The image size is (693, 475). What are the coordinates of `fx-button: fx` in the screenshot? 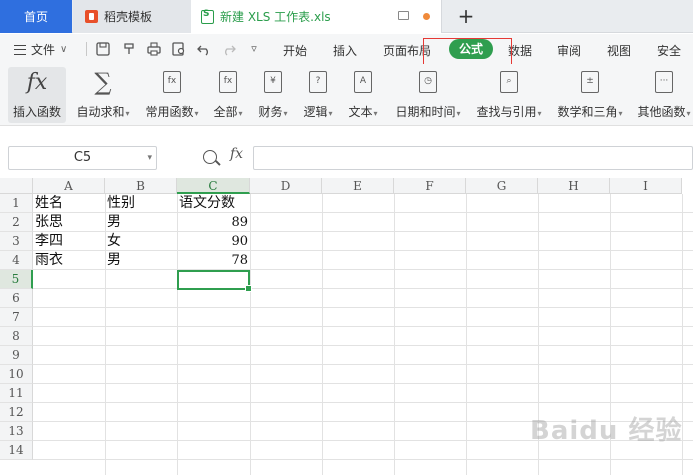 It's located at (236, 154).